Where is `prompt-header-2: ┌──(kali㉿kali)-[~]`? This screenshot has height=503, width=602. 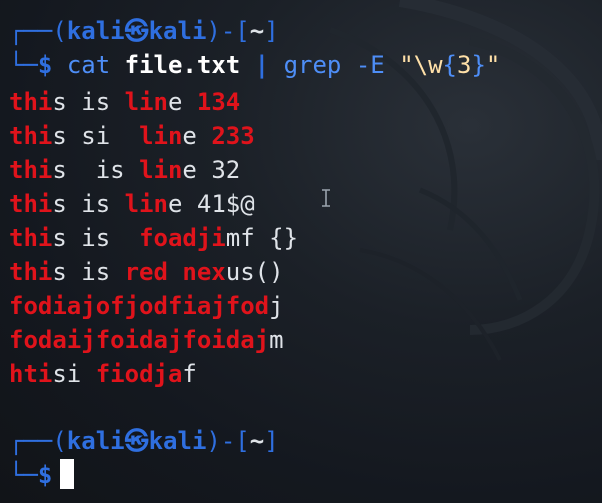 prompt-header-2: ┌──(kali㉿kali)-[~] is located at coordinates (144, 441).